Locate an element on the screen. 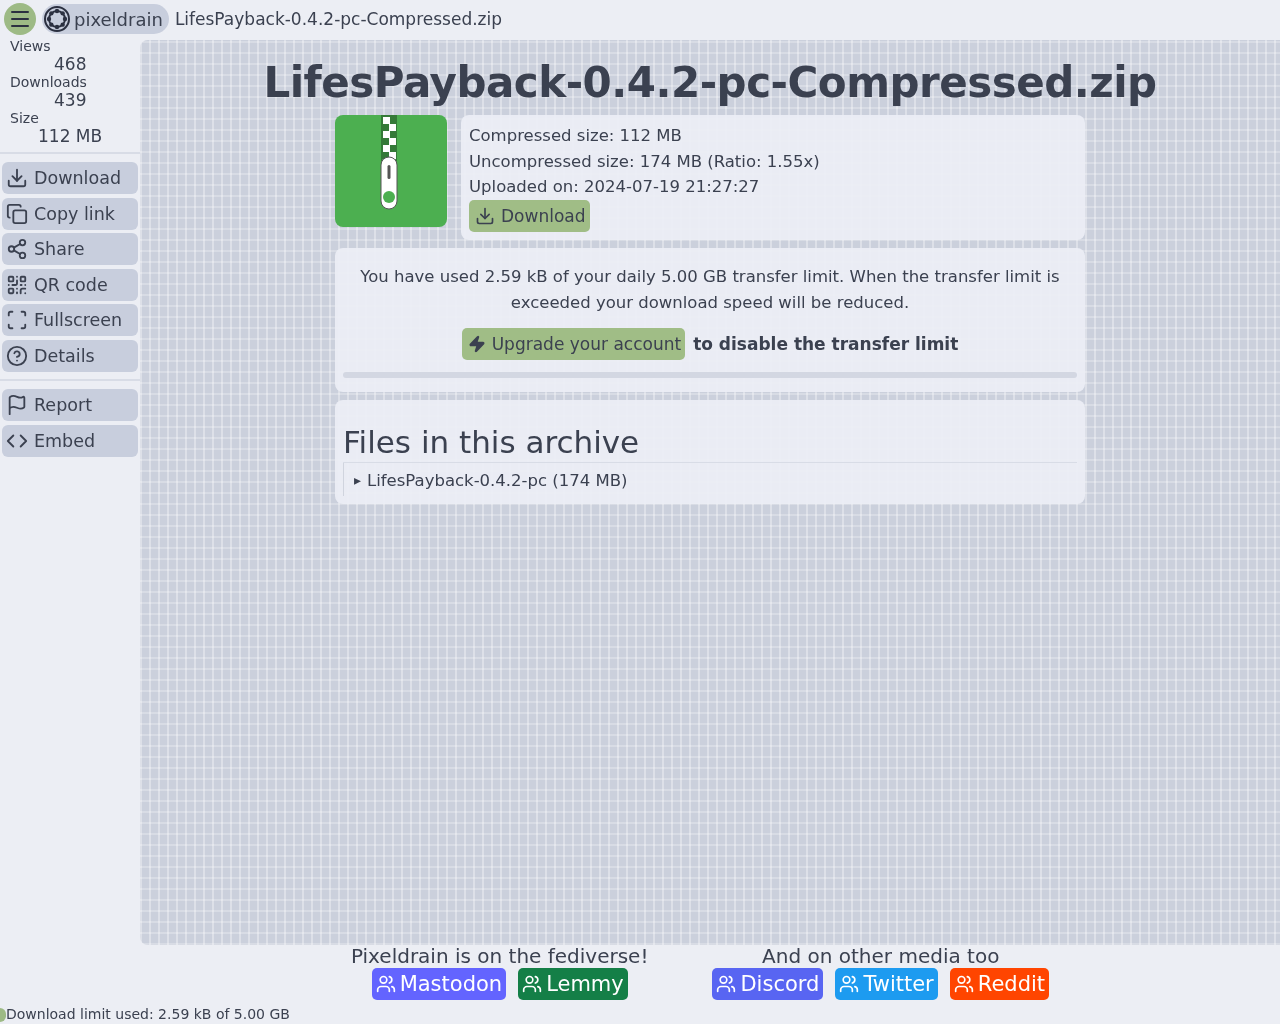 This screenshot has height=1024, width=1280. stat-value: 468 is located at coordinates (70, 64).